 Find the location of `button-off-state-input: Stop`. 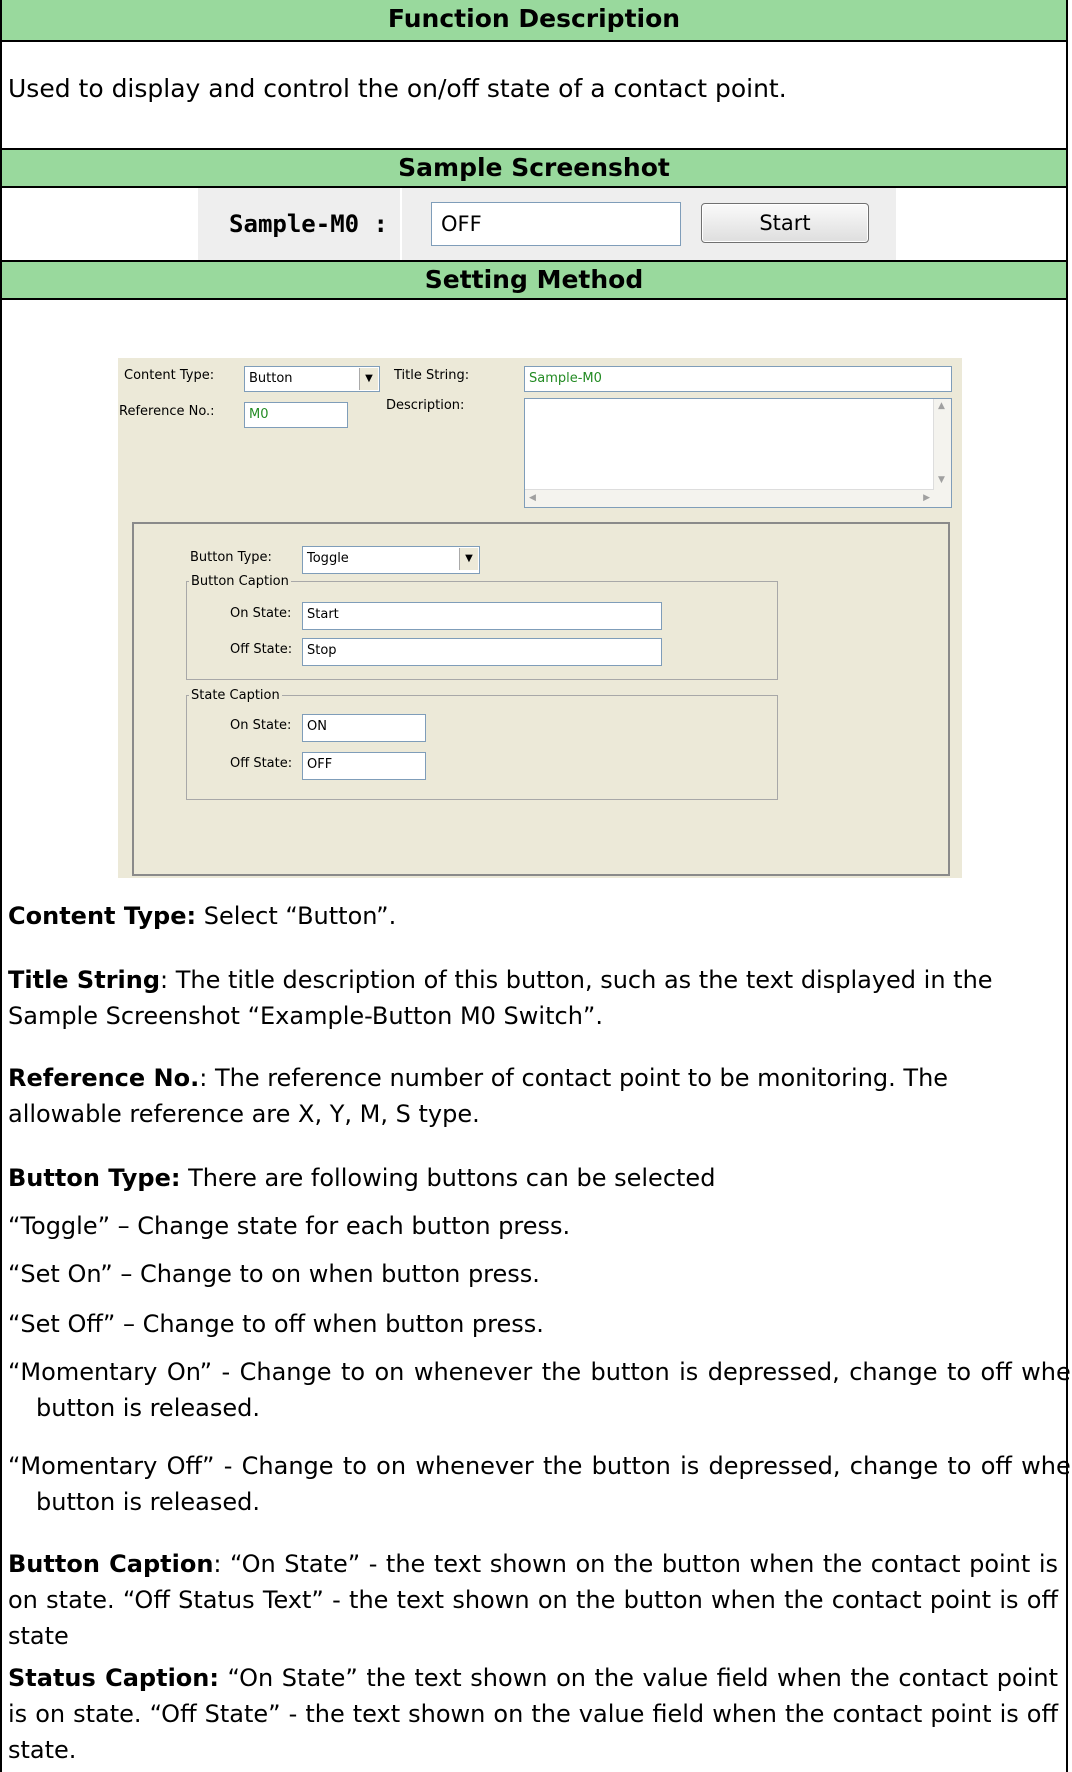

button-off-state-input: Stop is located at coordinates (482, 652).